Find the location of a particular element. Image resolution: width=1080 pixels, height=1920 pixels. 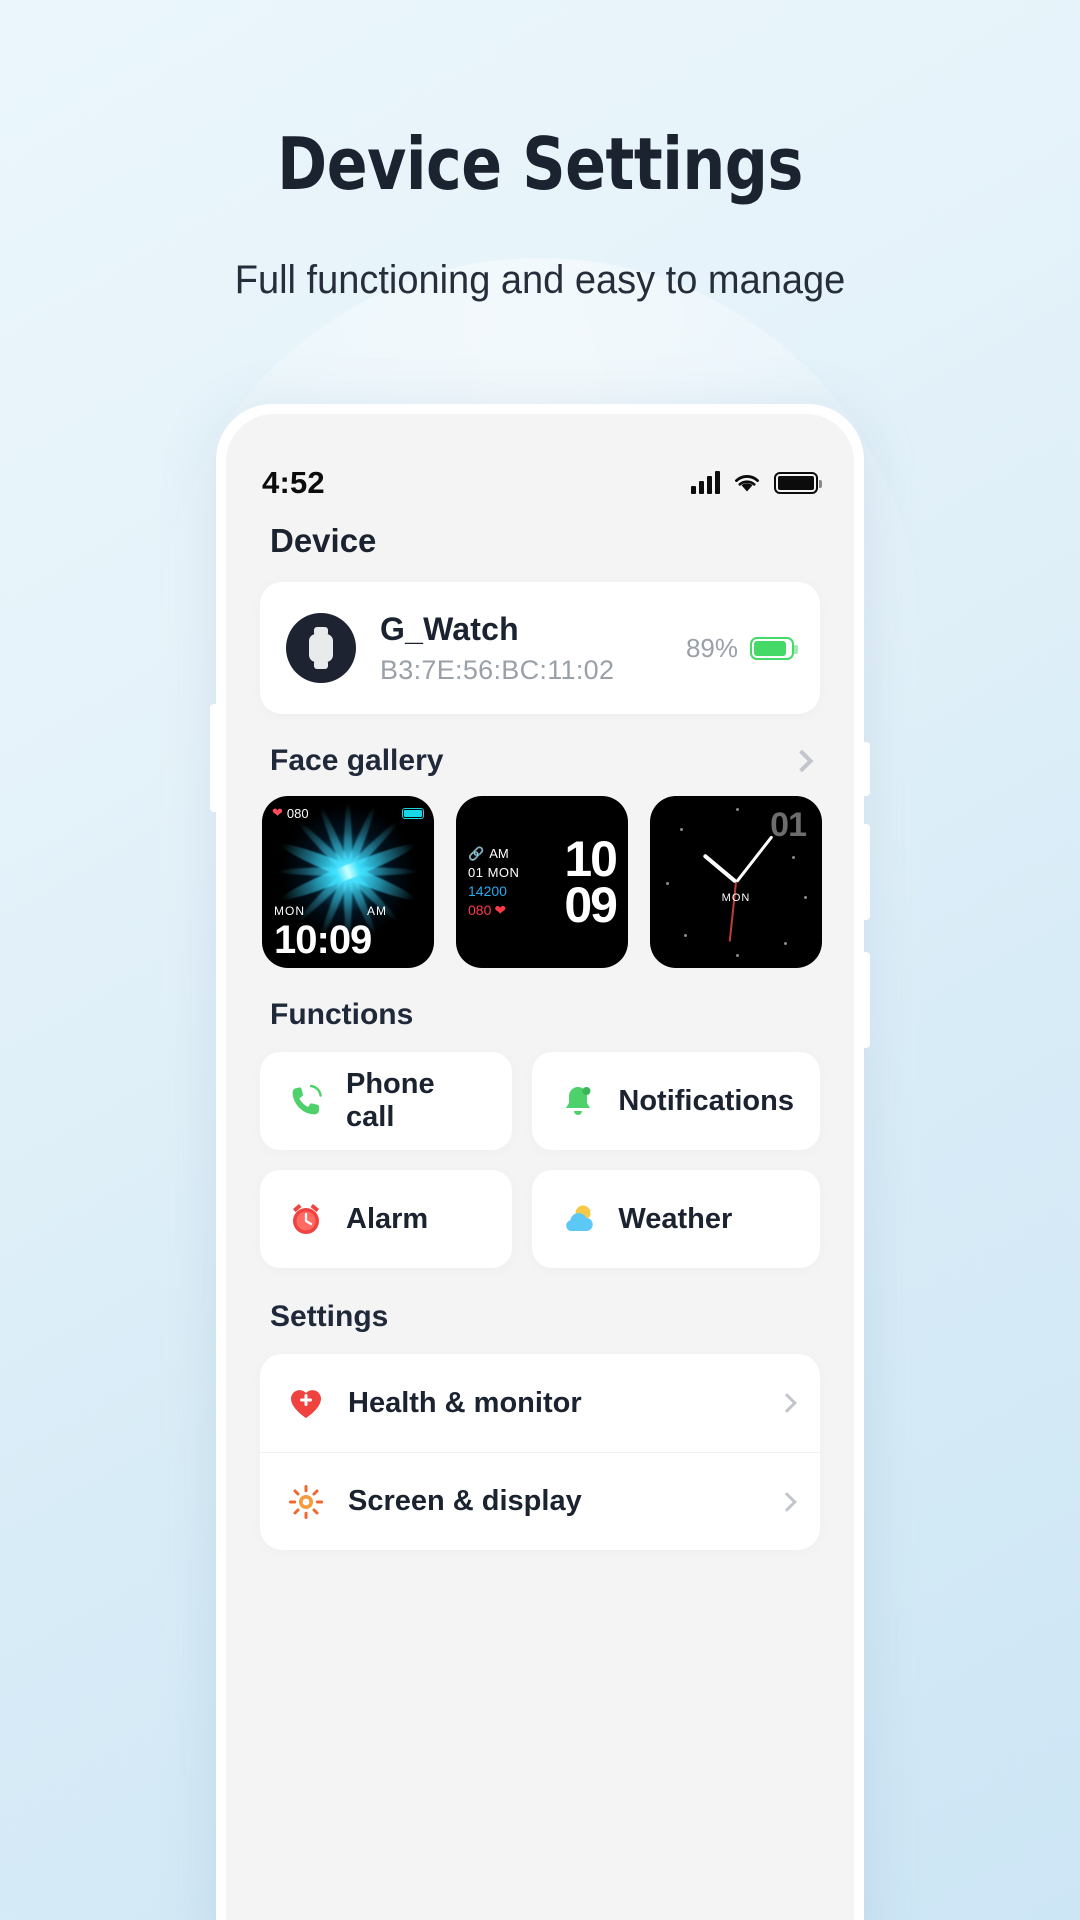

watch-face-analog: 01 MON is located at coordinates (736, 882).